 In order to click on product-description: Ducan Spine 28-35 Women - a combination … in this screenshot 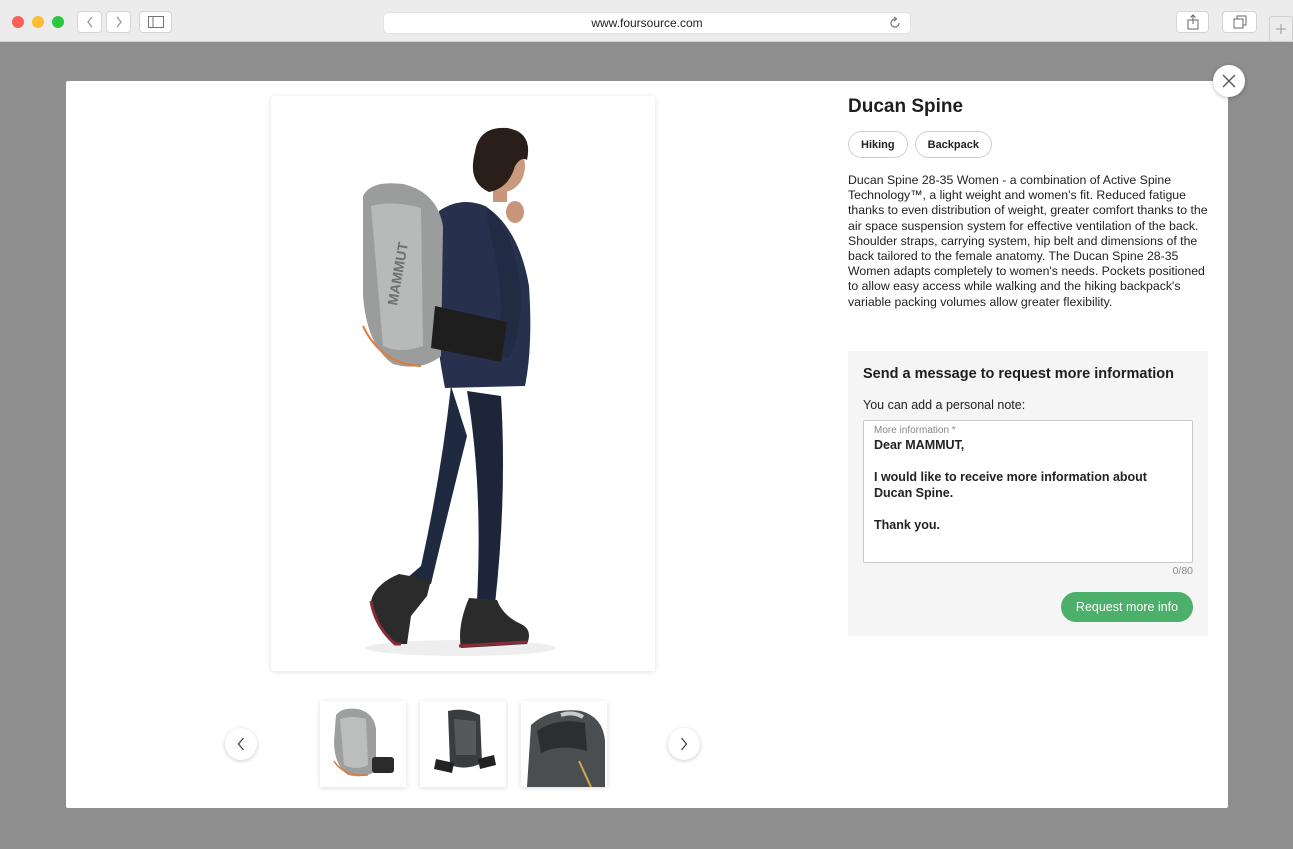, I will do `click(1028, 241)`.